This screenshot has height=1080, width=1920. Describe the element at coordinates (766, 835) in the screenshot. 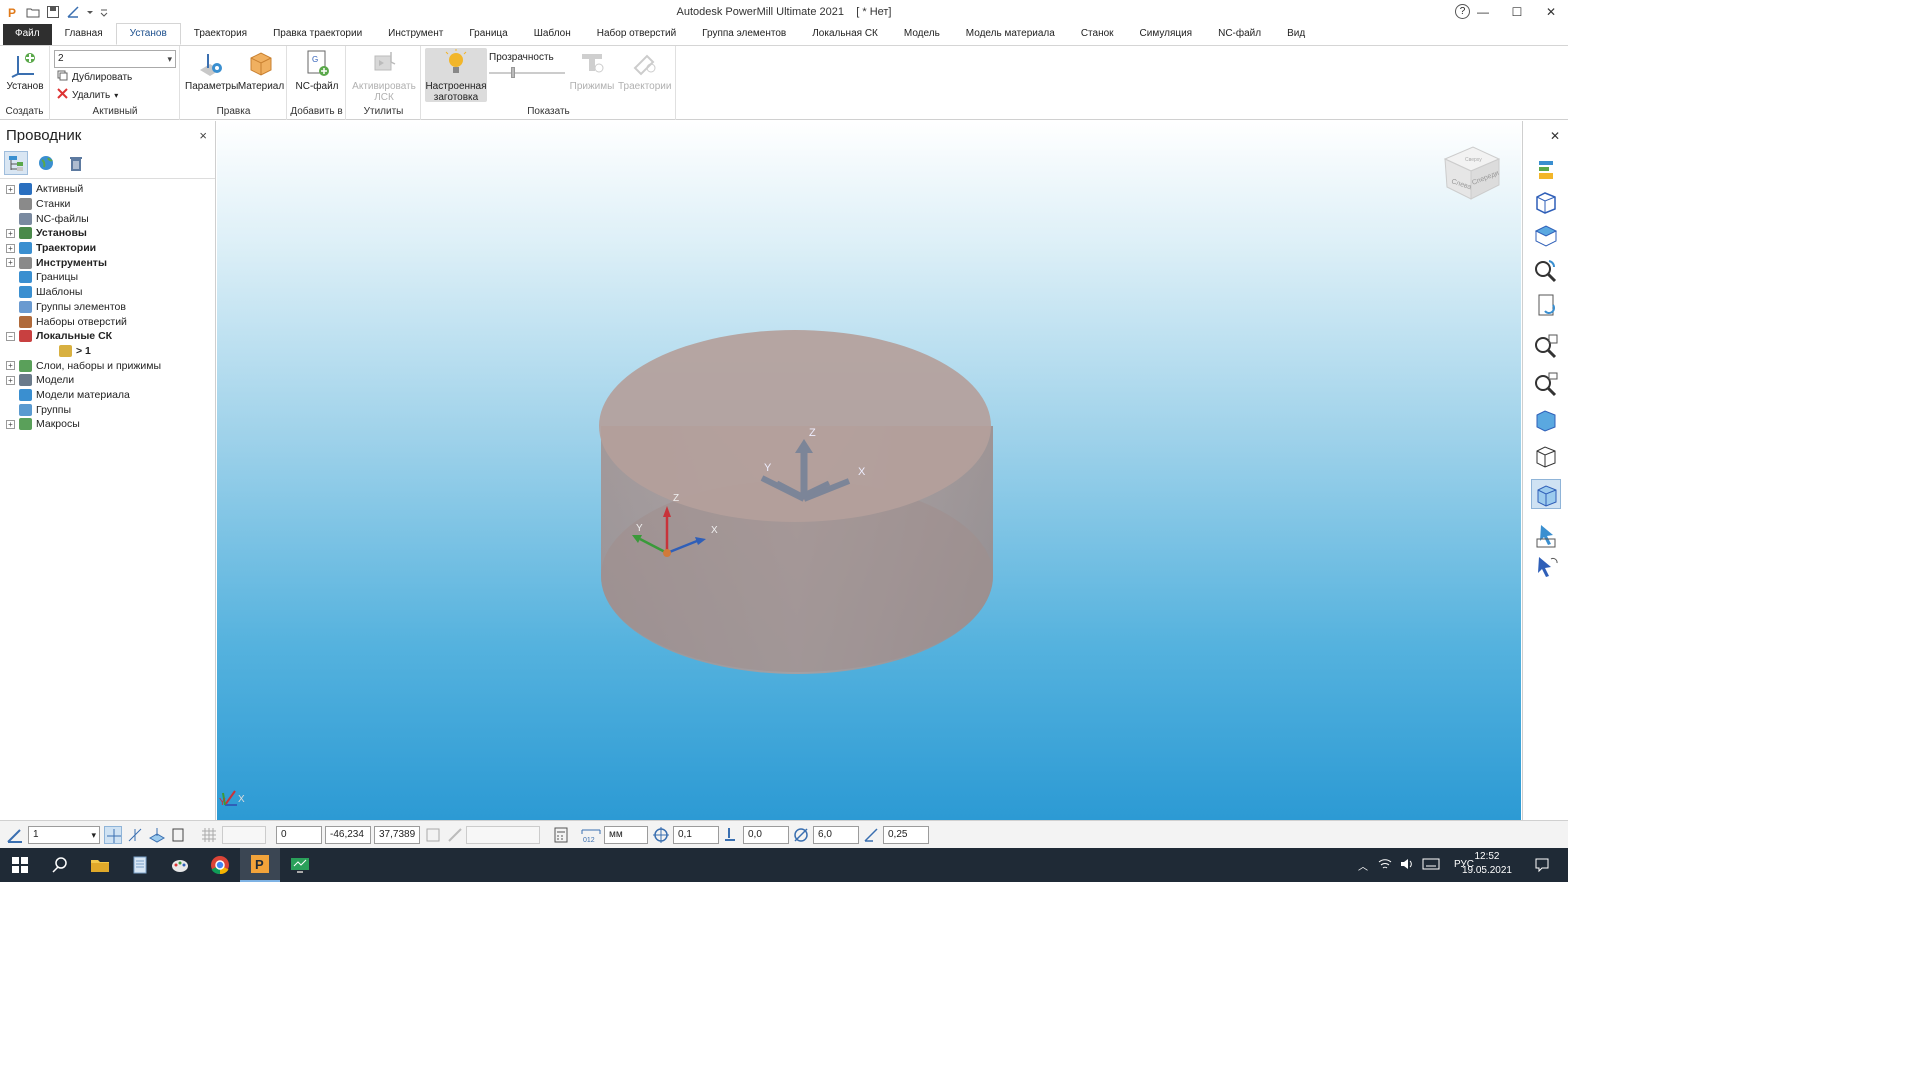

I see `offset-field: 0,0` at that location.